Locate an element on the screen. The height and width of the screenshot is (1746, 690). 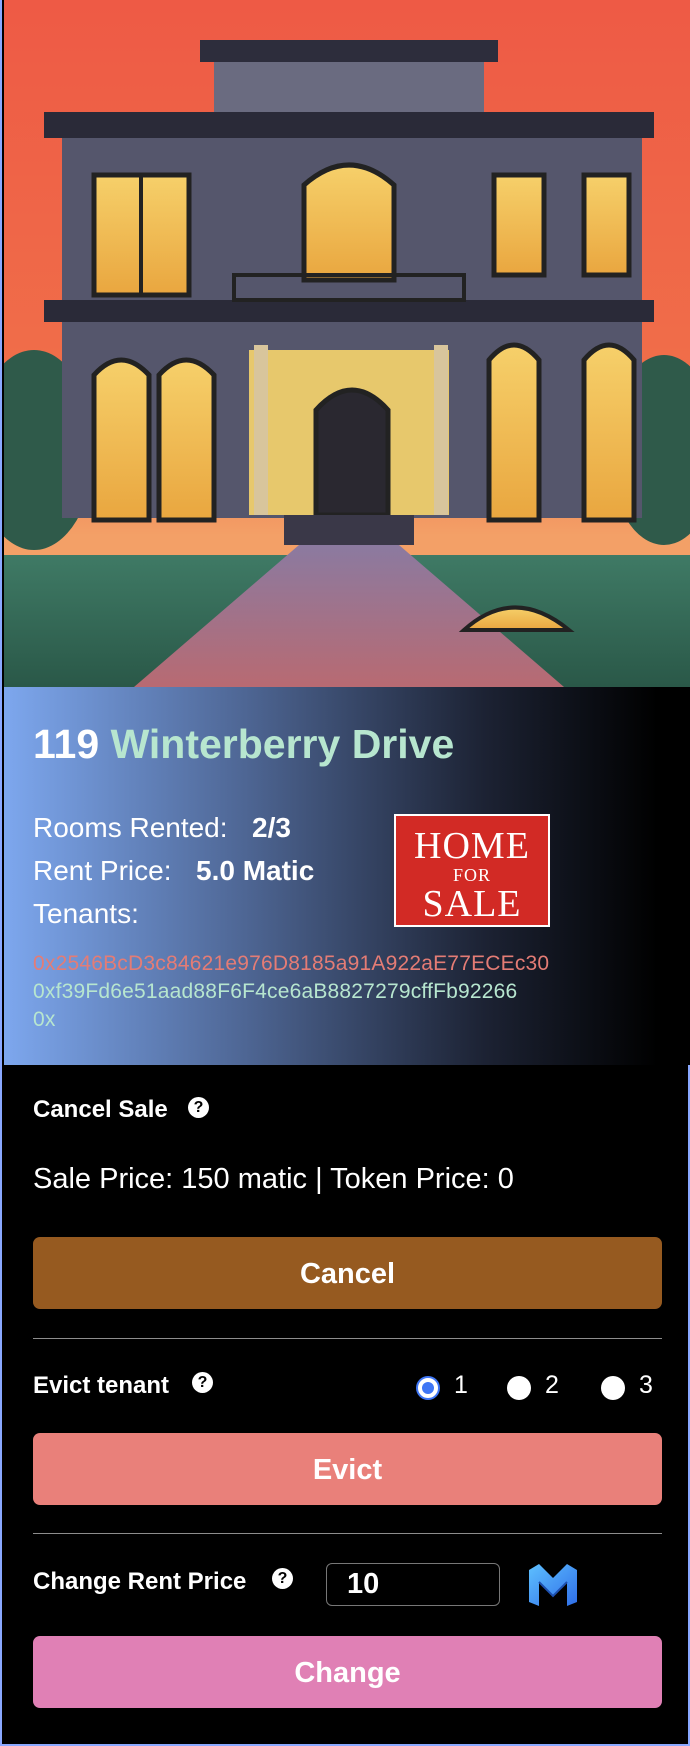
change-rent-title: Change Rent Price is located at coordinates (140, 1581).